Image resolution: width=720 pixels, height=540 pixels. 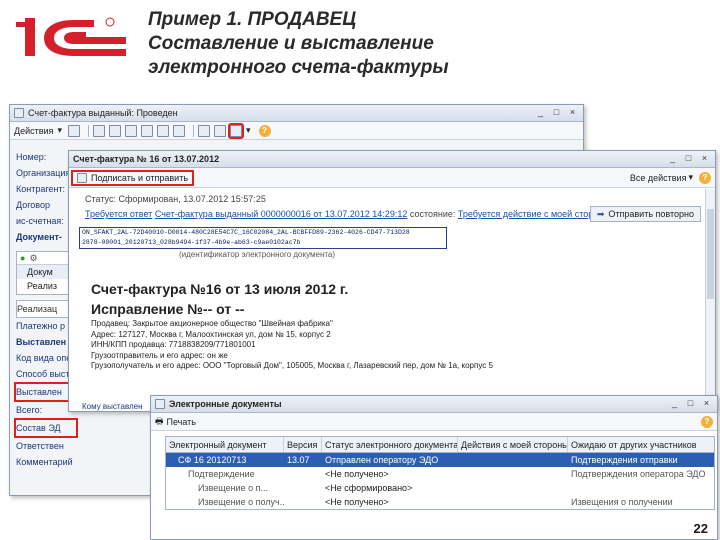 I want to click on einvoice-titlebar: Счет-фактура № 16 от 13.07.2012 _ □ ×, so click(x=392, y=159).